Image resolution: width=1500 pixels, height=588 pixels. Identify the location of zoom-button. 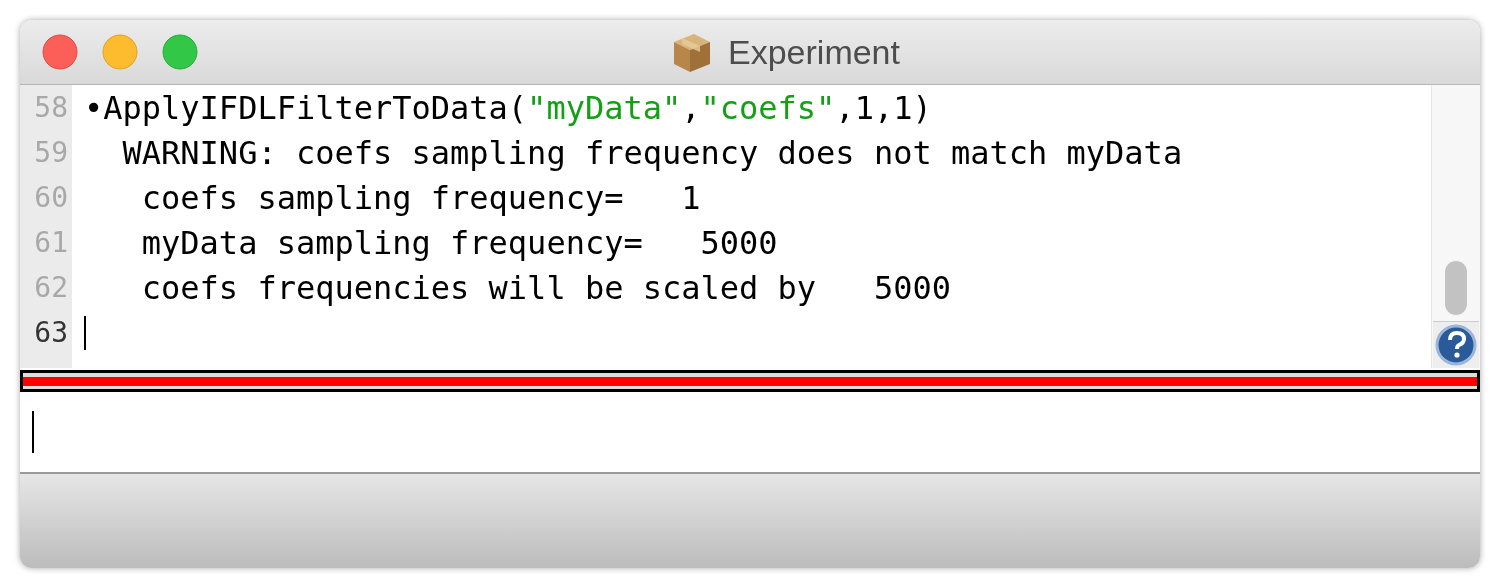
(180, 52).